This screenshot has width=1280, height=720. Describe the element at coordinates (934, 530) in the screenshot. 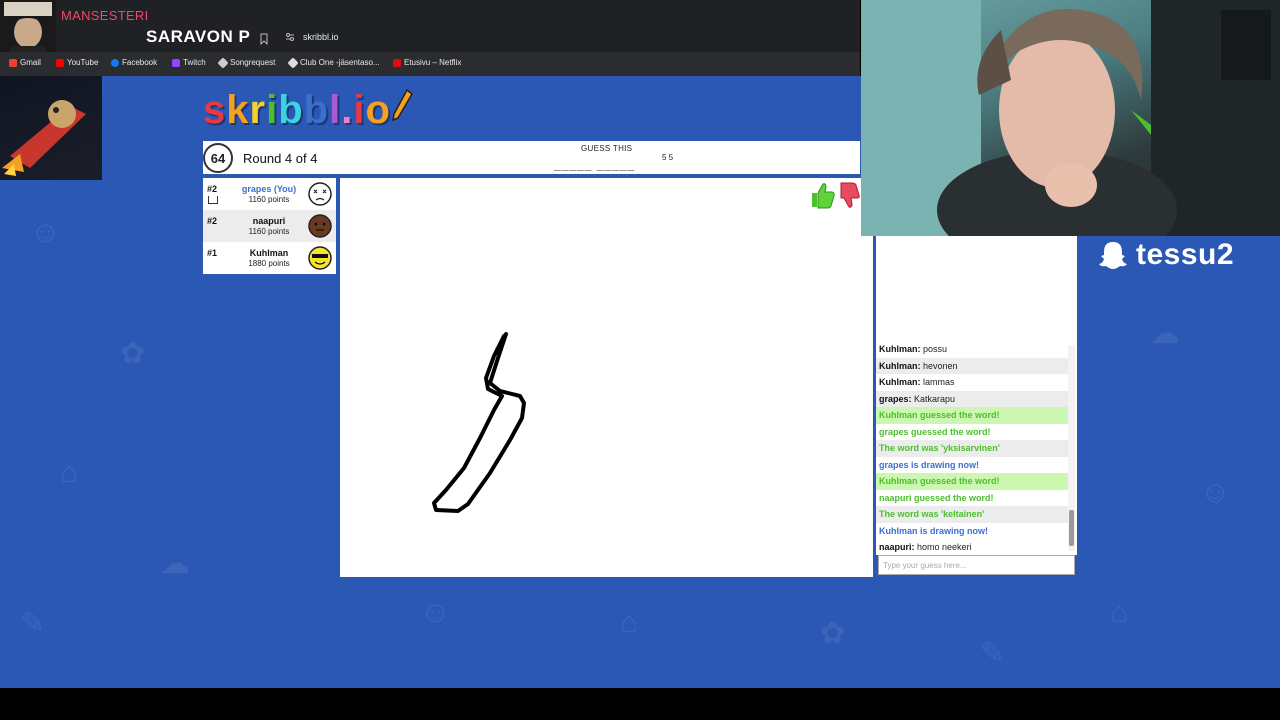

I see `chat-system-message: Kuhlman is drawing now!` at that location.